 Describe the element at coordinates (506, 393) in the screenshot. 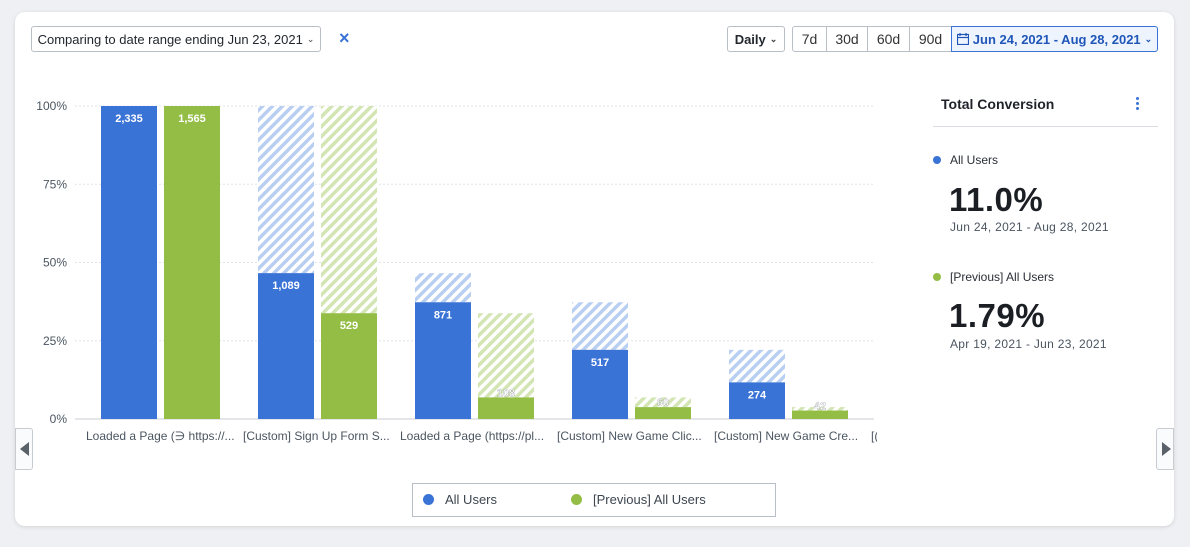

I see `bar-value-label: 108` at that location.